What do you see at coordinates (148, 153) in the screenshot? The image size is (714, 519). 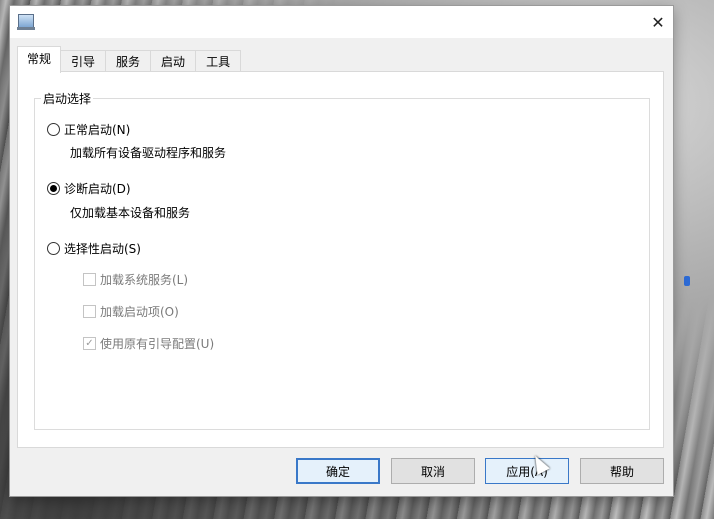 I see `normal-startup-desc: 加载所有设备驱动程序和服务` at bounding box center [148, 153].